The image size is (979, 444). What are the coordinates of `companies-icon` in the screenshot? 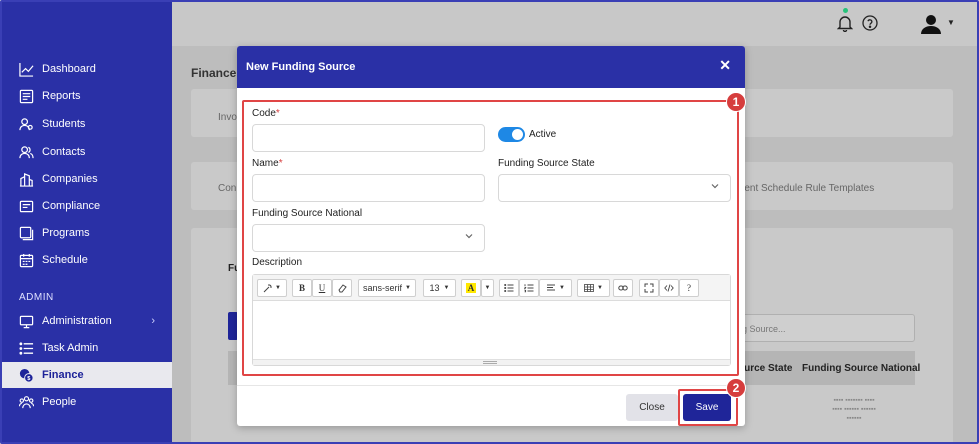 It's located at (26, 179).